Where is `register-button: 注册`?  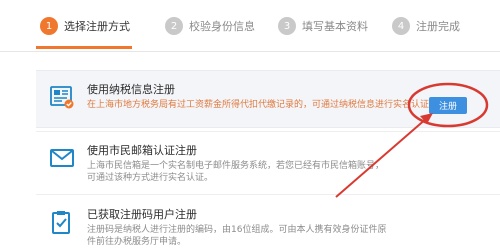
register-button: 注册 is located at coordinates (448, 105).